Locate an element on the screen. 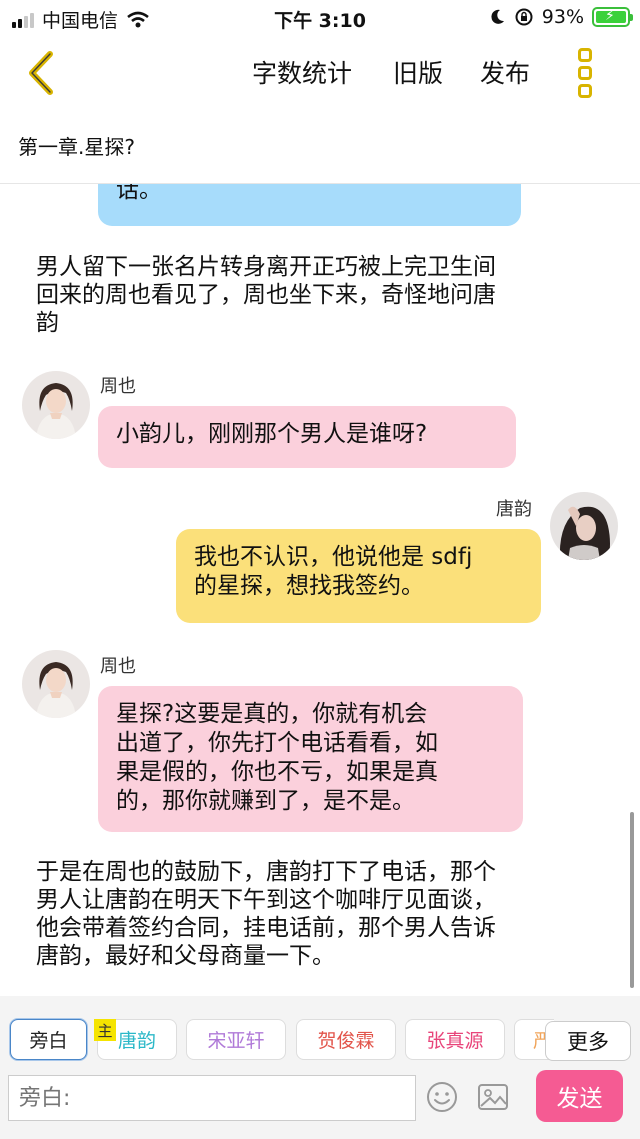 The width and height of the screenshot is (640, 1139). message-text: 我也不认识，他说他是 sdfj is located at coordinates (333, 557).